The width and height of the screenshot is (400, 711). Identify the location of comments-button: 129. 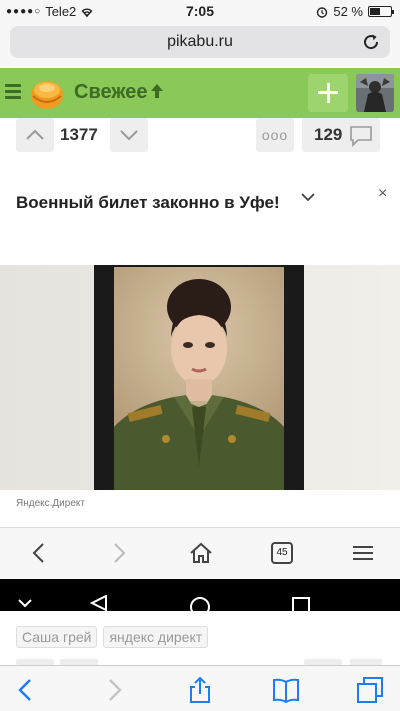
(341, 135).